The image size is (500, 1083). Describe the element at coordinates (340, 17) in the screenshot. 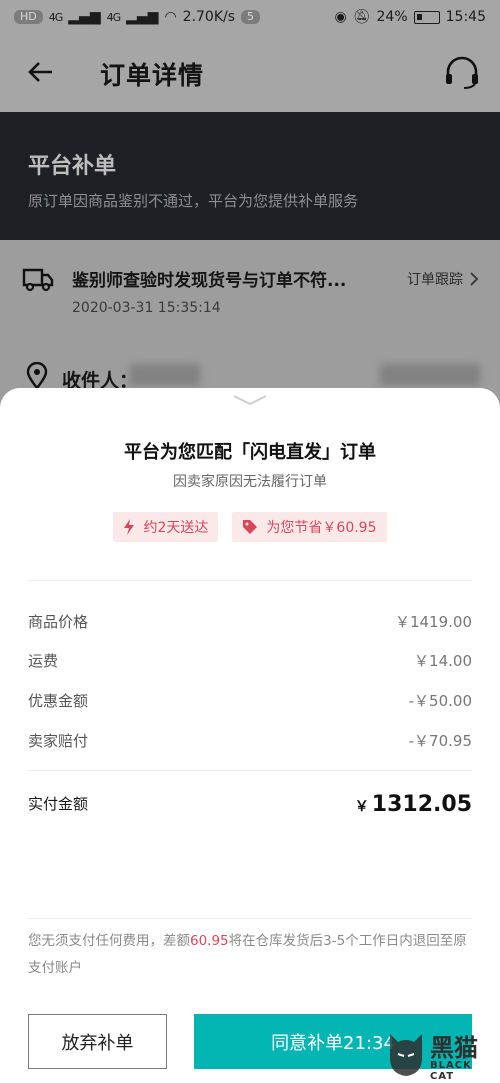

I see `eye-icon: ◉` at that location.